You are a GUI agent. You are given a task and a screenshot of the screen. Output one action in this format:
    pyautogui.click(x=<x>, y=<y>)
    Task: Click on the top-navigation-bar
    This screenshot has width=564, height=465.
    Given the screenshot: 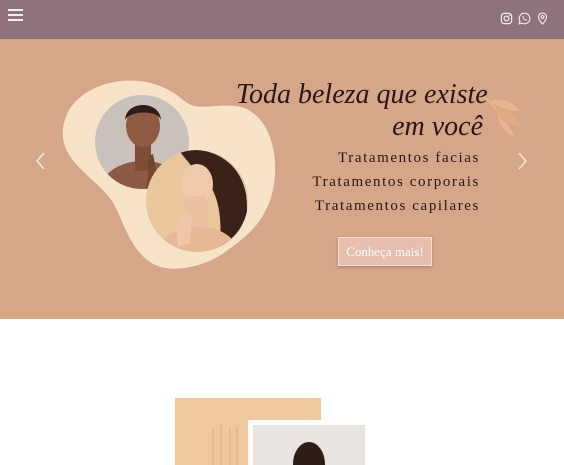 What is the action you would take?
    pyautogui.click(x=282, y=19)
    